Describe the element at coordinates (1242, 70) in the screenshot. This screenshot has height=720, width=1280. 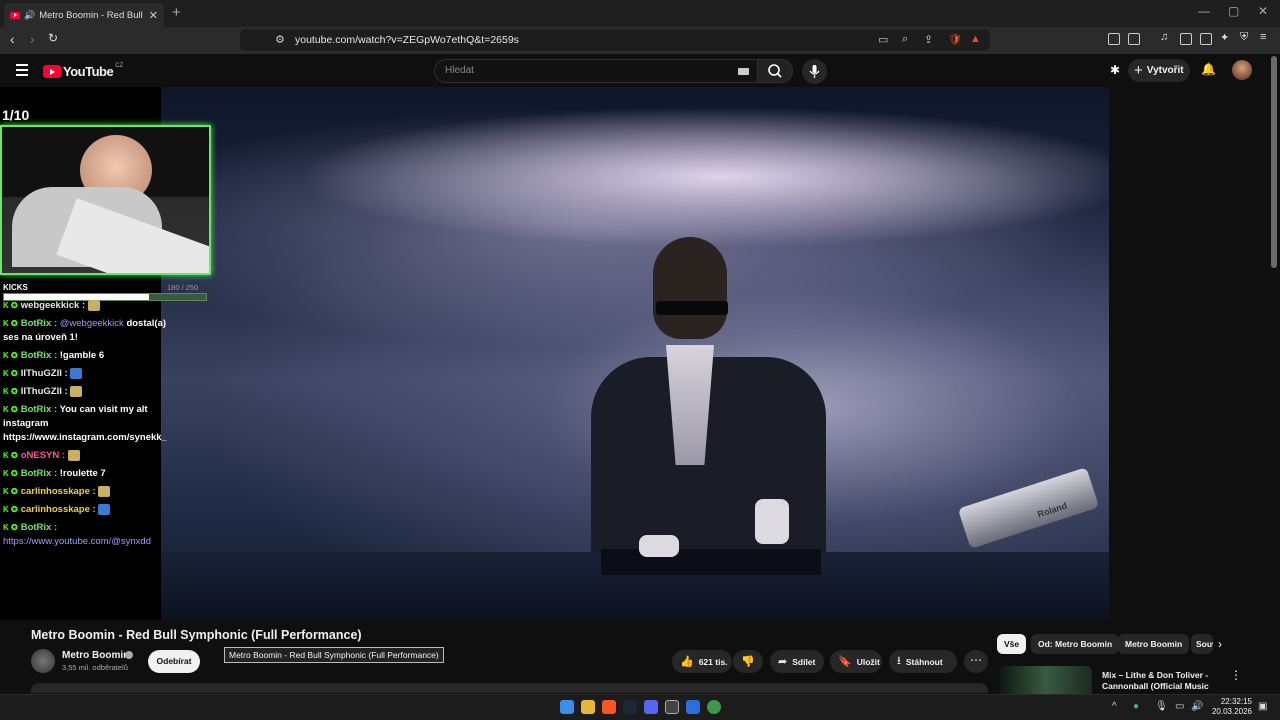
I see `account-avatar` at that location.